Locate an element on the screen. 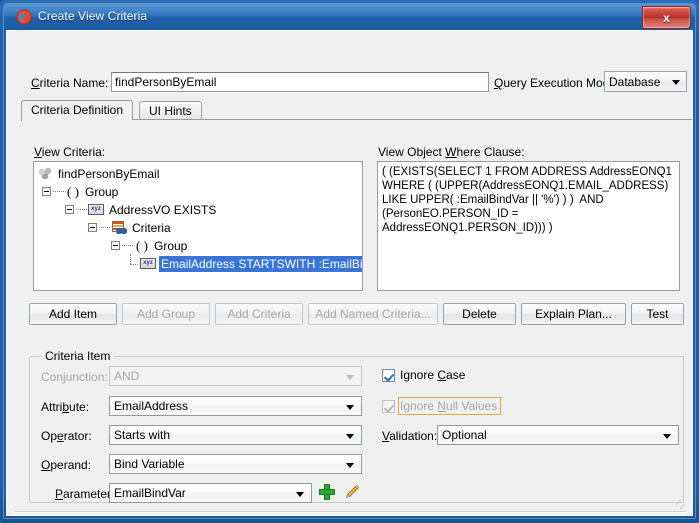 This screenshot has width=699, height=523. oracle-logo-icon is located at coordinates (24, 17).